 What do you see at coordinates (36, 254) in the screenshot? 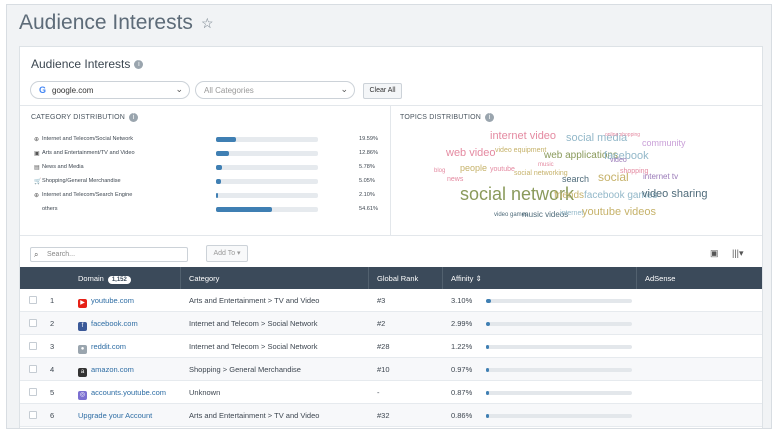
I see `search-icon: ⌕` at bounding box center [36, 254].